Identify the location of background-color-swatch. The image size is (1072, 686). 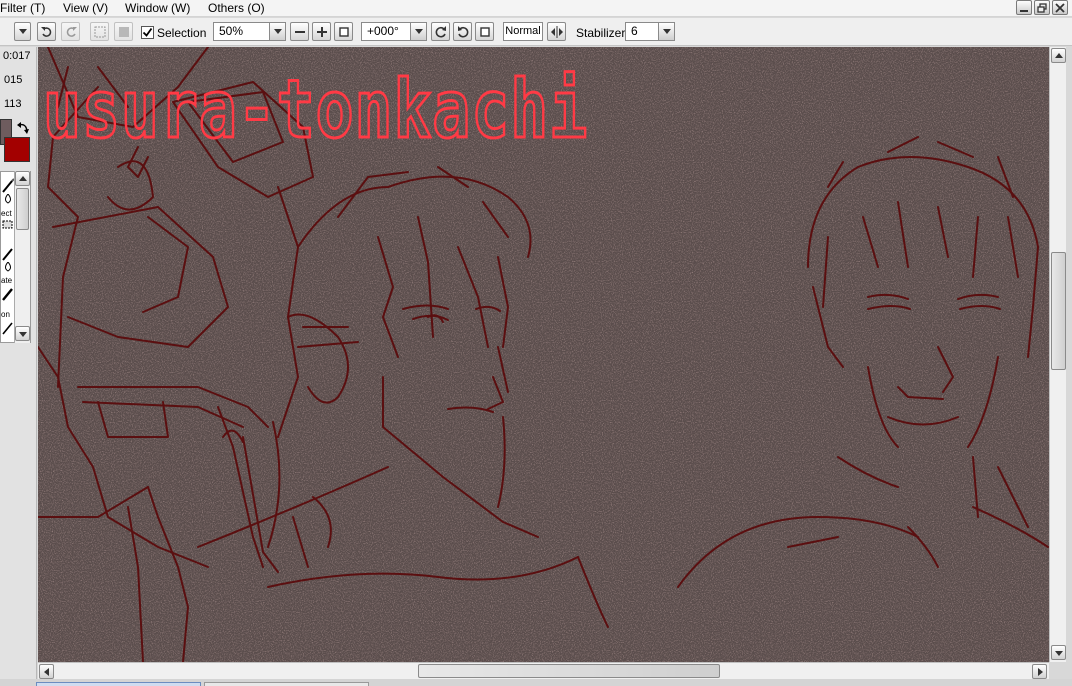
(17, 149).